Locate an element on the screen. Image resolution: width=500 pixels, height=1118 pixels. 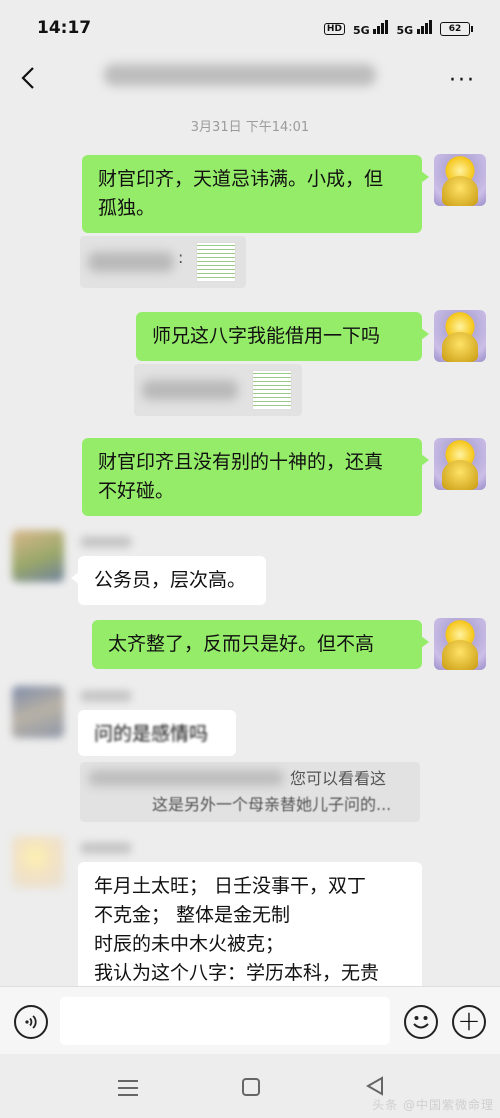
chat-header: ··· is located at coordinates (250, 79).